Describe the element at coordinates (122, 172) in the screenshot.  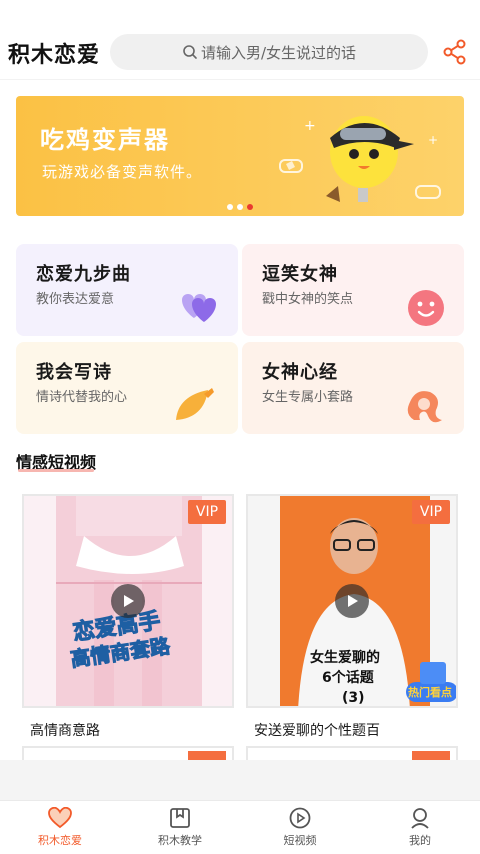
I see `banner-subtitle: 玩游戏必备变声软件。` at that location.